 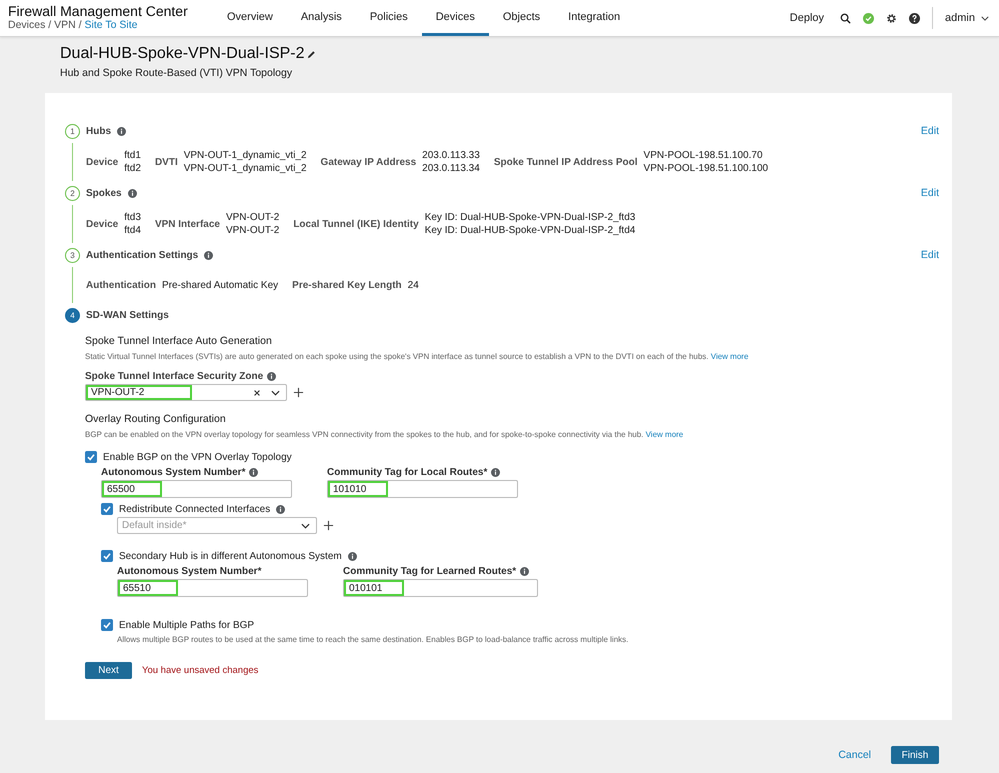 I want to click on placeholder-text: Default inside*, so click(x=154, y=525).